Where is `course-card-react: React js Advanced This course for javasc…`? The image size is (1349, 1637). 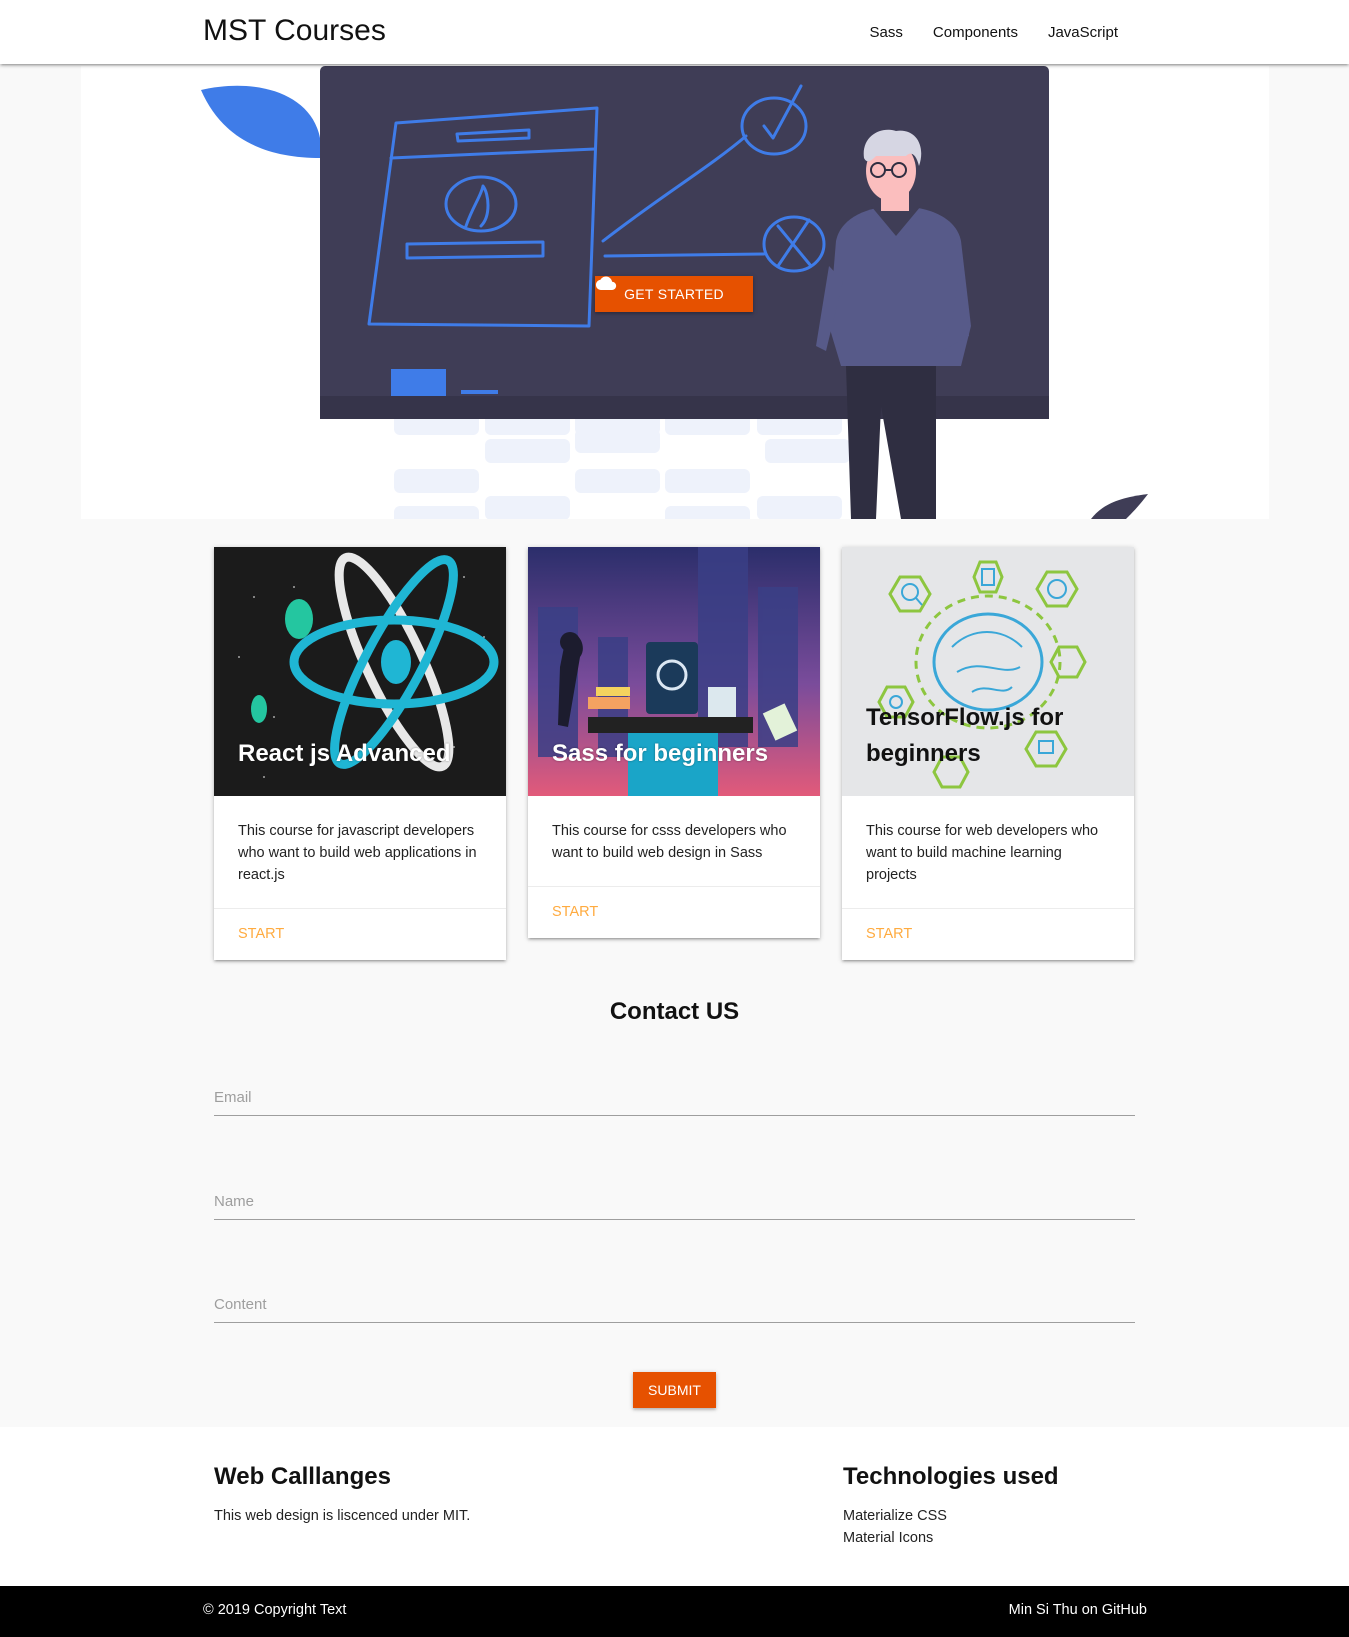 course-card-react: React js Advanced This course for javasc… is located at coordinates (360, 753).